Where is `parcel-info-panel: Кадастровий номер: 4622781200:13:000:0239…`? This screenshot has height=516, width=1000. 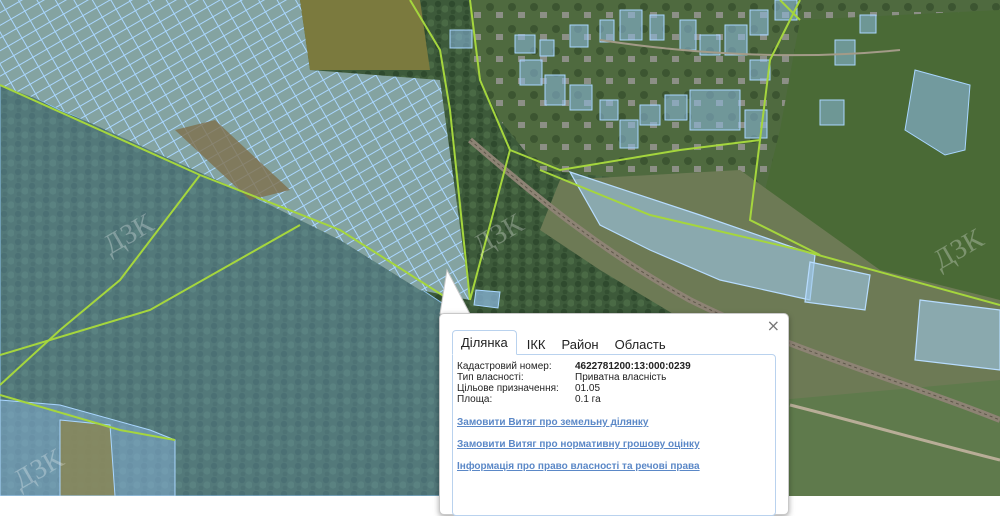
parcel-info-panel: Кадастровий номер: 4622781200:13:000:0239… is located at coordinates (614, 435).